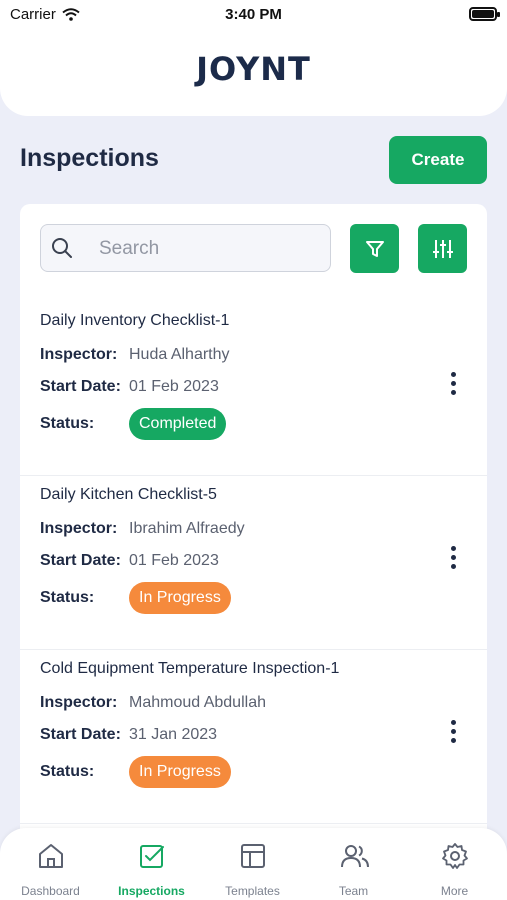  I want to click on battery-icon, so click(484, 14).